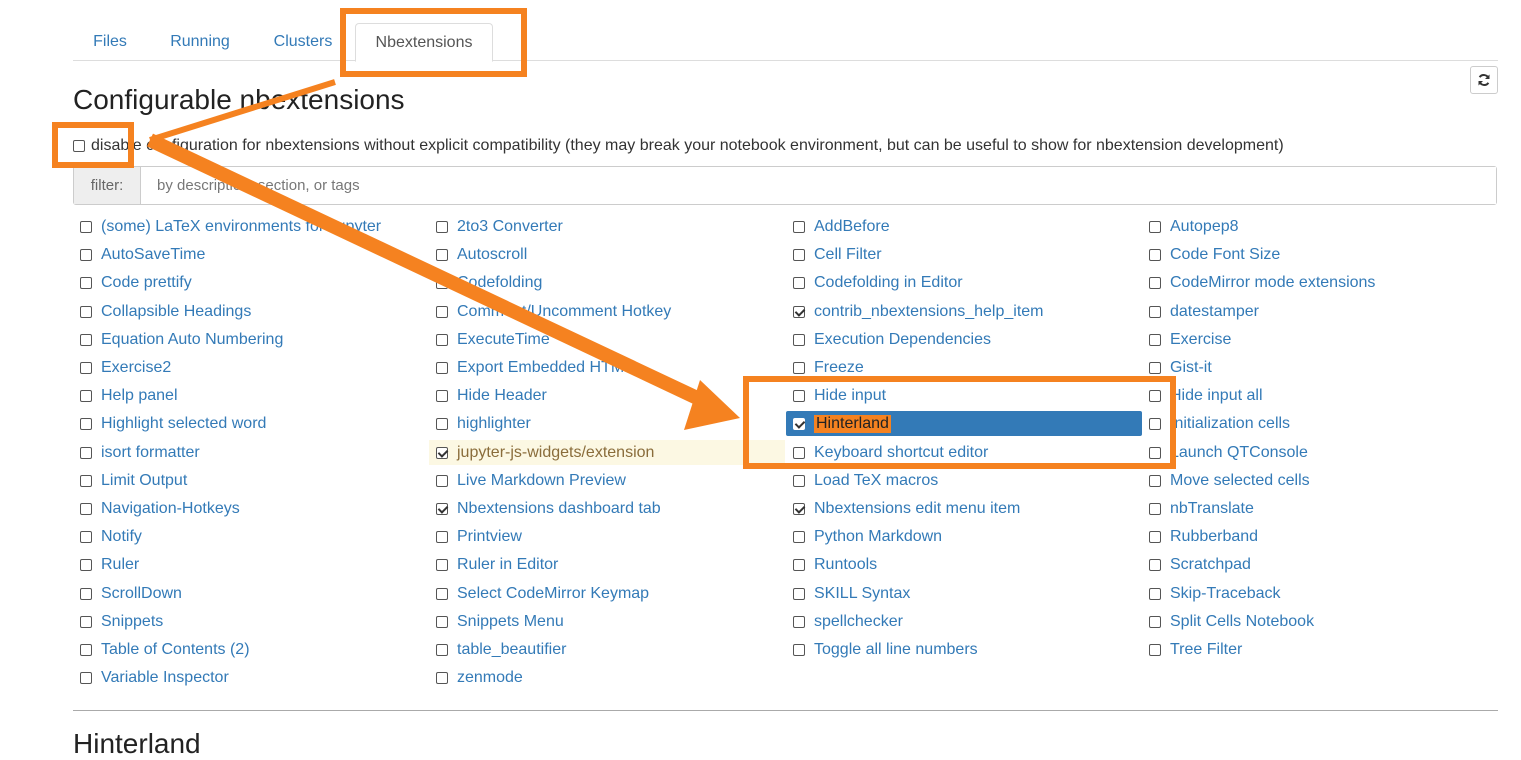  I want to click on compat-checkbox, so click(79, 146).